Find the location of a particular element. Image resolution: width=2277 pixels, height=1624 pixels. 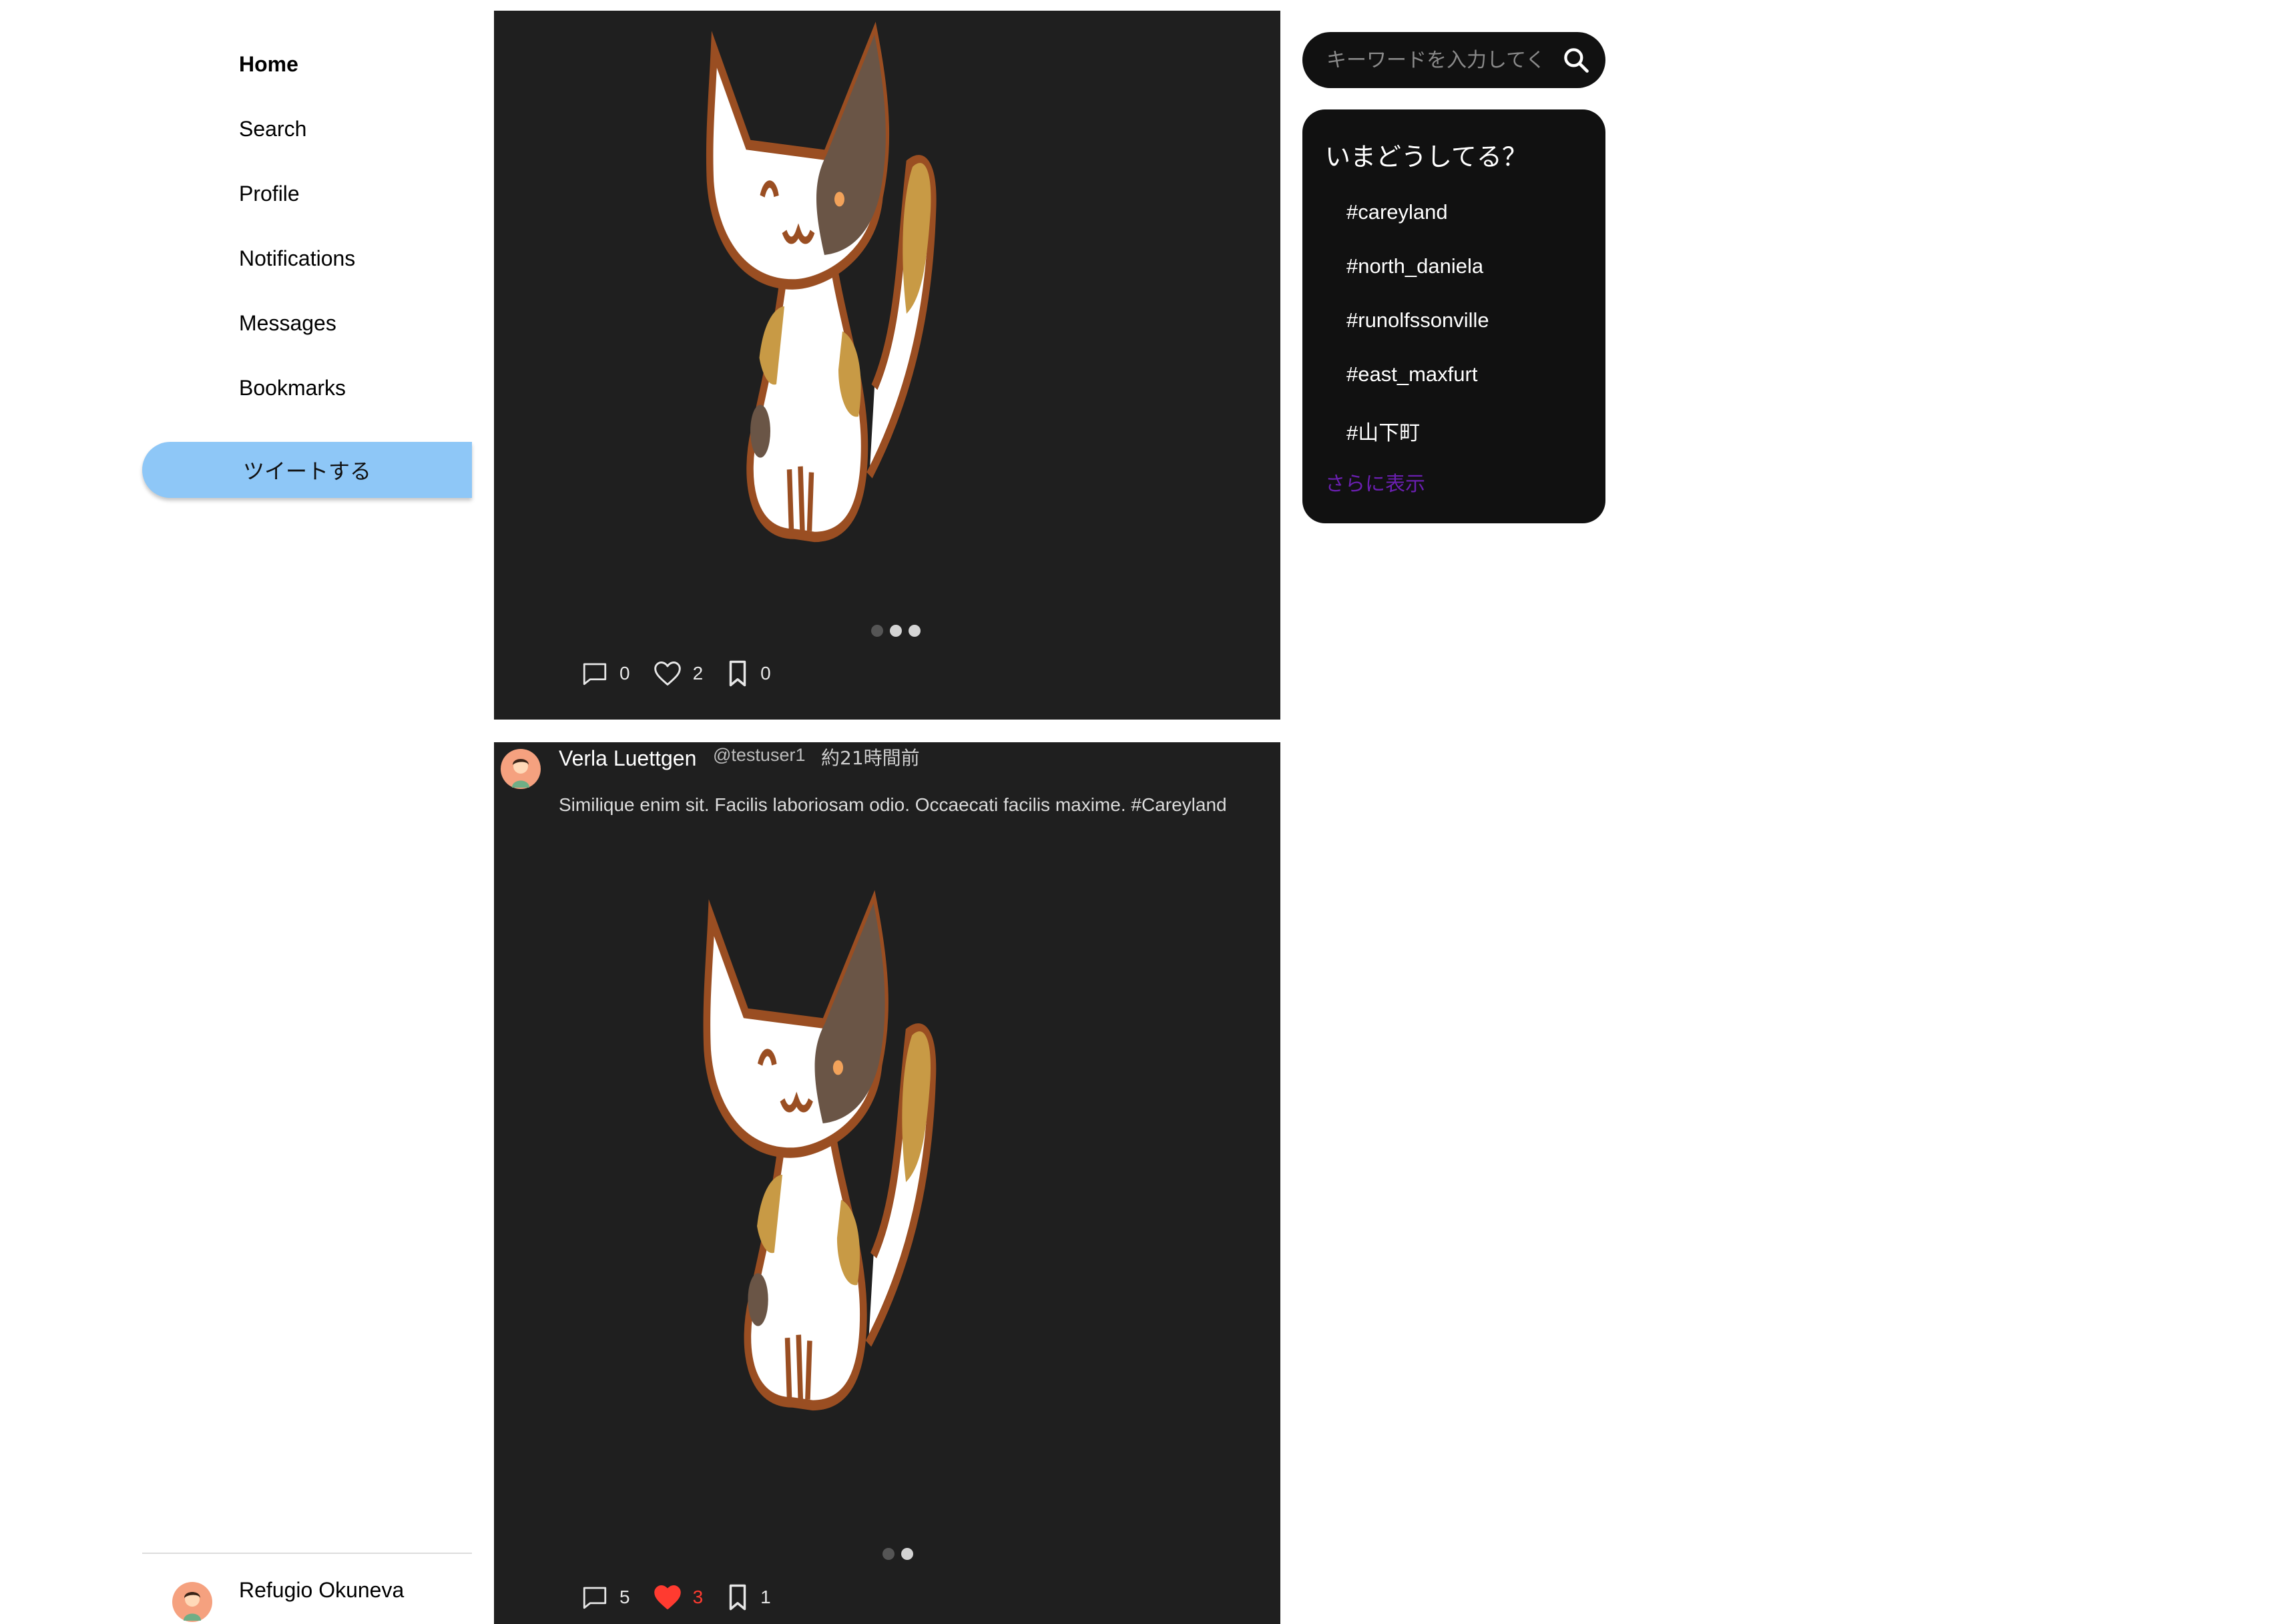

nav-messages: Messages is located at coordinates (287, 323).